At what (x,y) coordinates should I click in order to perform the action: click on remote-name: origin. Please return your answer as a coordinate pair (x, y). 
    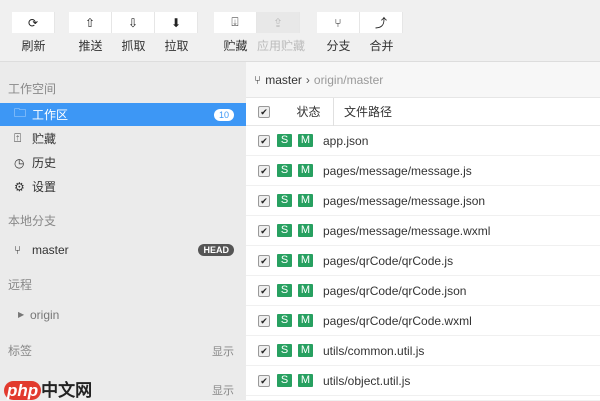
    Looking at the image, I should click on (45, 314).